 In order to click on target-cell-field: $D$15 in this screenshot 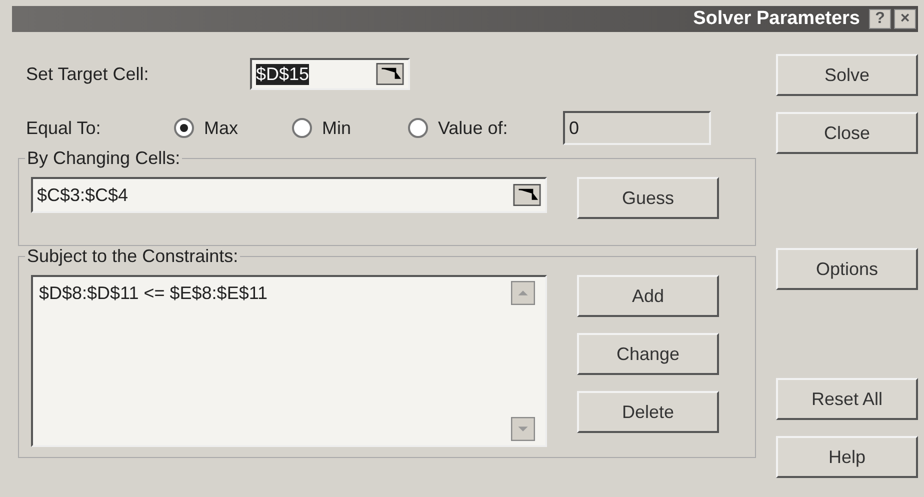, I will do `click(330, 74)`.